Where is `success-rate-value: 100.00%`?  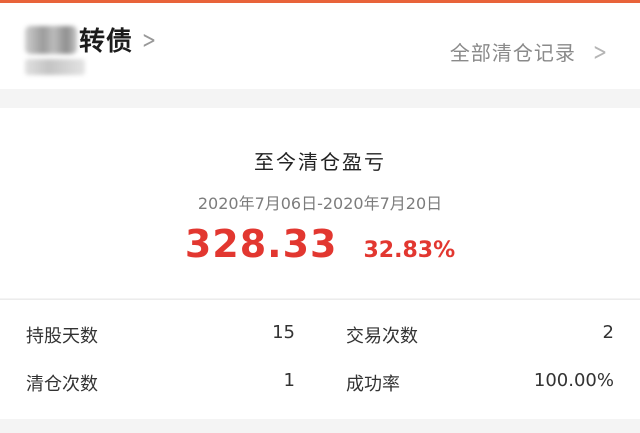
success-rate-value: 100.00% is located at coordinates (573, 380).